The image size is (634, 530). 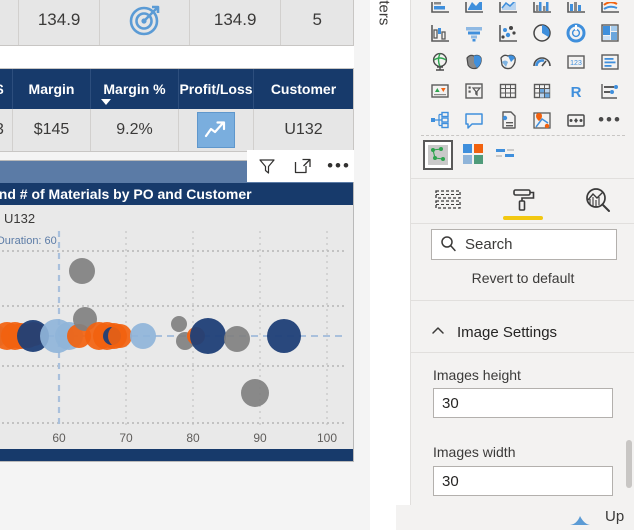 What do you see at coordinates (508, 33) in the screenshot?
I see `scatter-chart-icon` at bounding box center [508, 33].